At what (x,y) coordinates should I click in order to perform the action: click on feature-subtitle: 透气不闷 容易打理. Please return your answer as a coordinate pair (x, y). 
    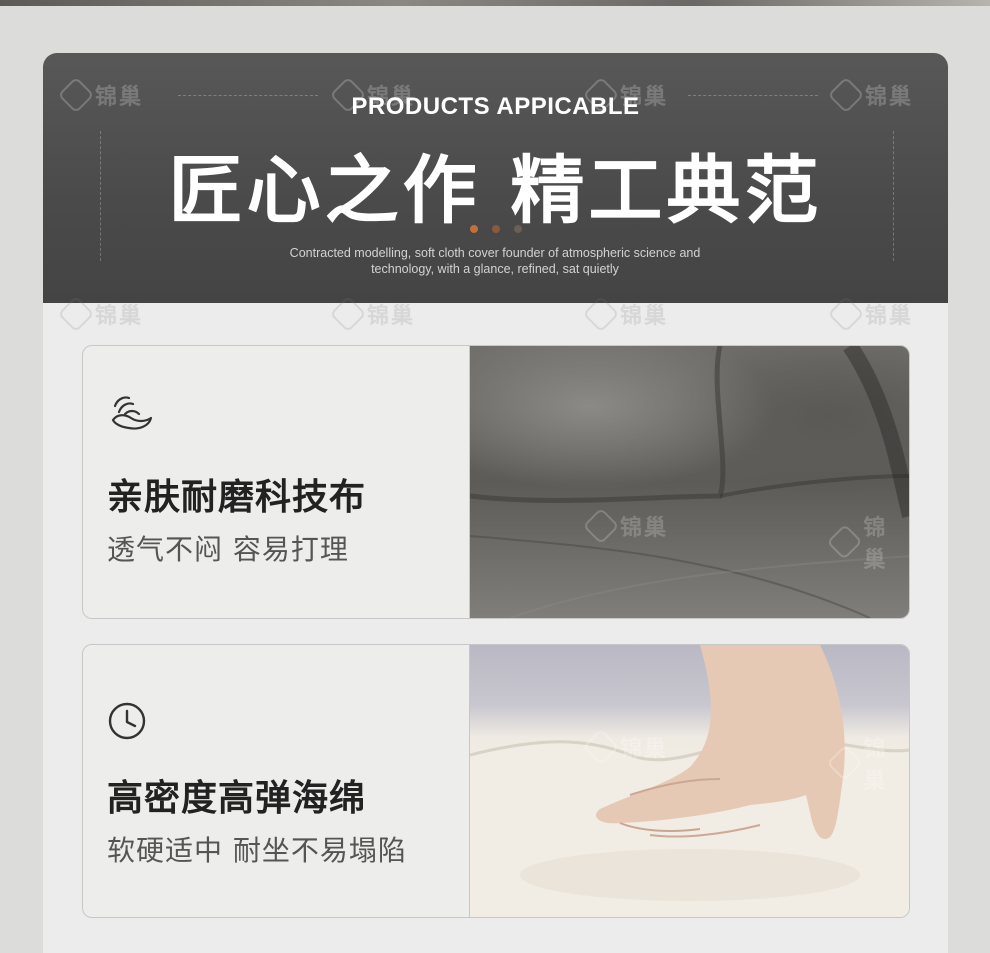
    Looking at the image, I should click on (228, 549).